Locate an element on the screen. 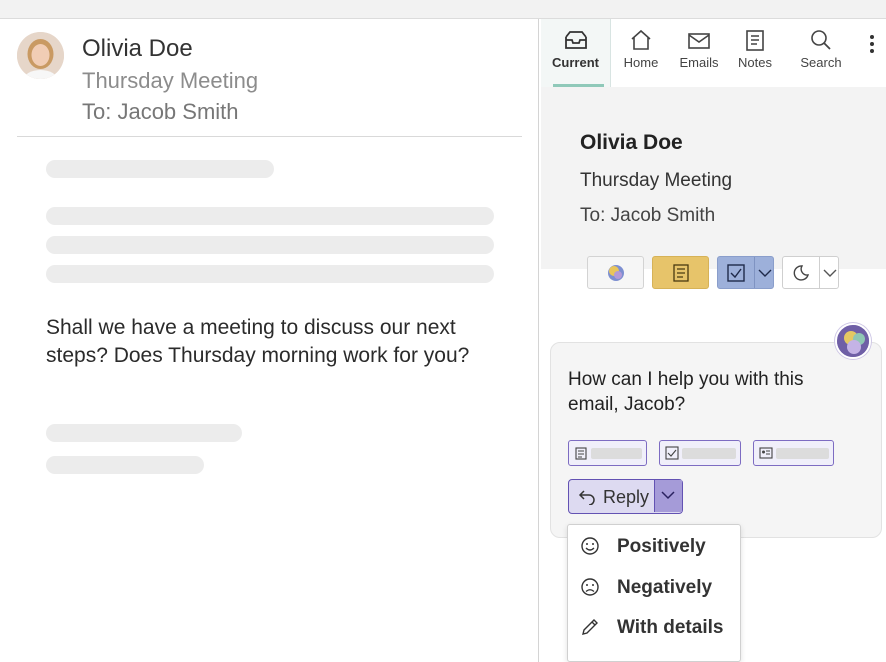 This screenshot has width=886, height=662. suggestion-chip-tasks is located at coordinates (700, 453).